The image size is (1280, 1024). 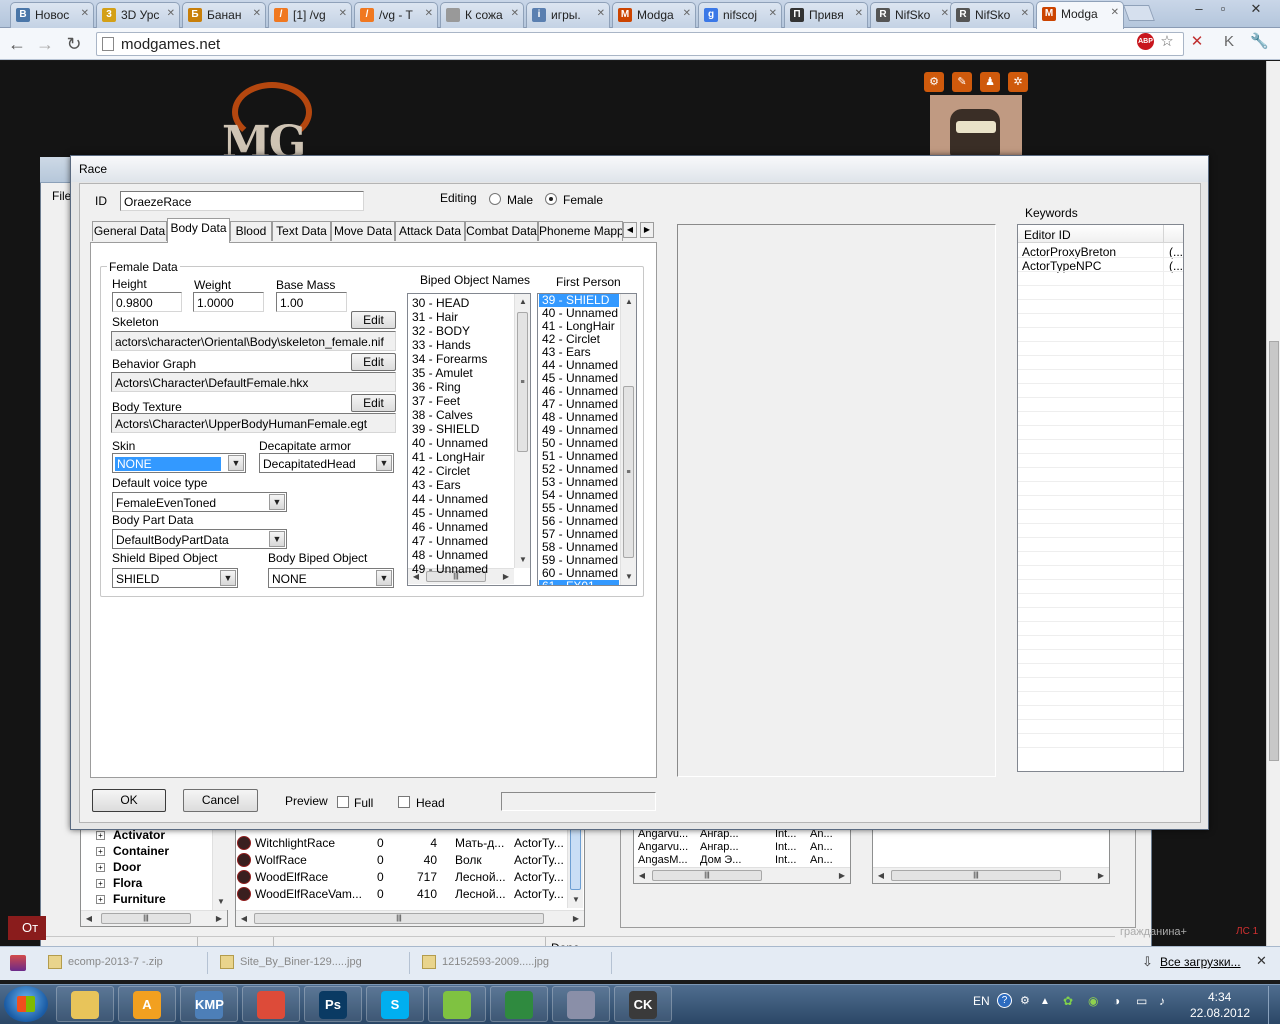 I want to click on taskbar-explorer, so click(x=85, y=1004).